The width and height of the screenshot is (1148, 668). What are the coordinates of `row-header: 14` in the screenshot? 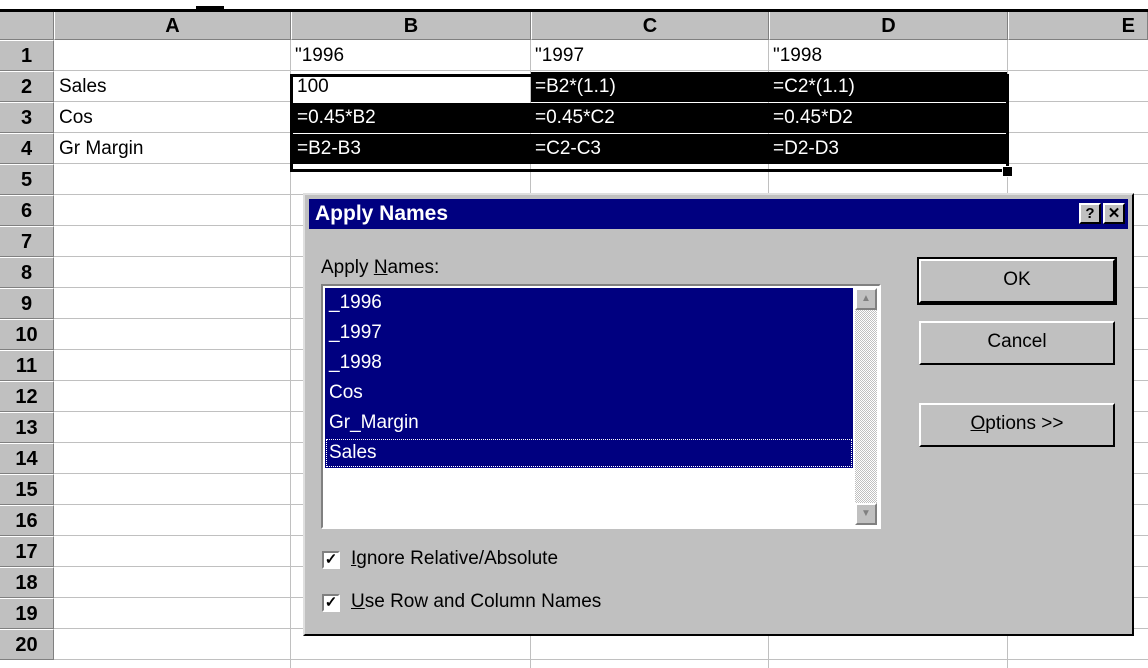 It's located at (27, 458).